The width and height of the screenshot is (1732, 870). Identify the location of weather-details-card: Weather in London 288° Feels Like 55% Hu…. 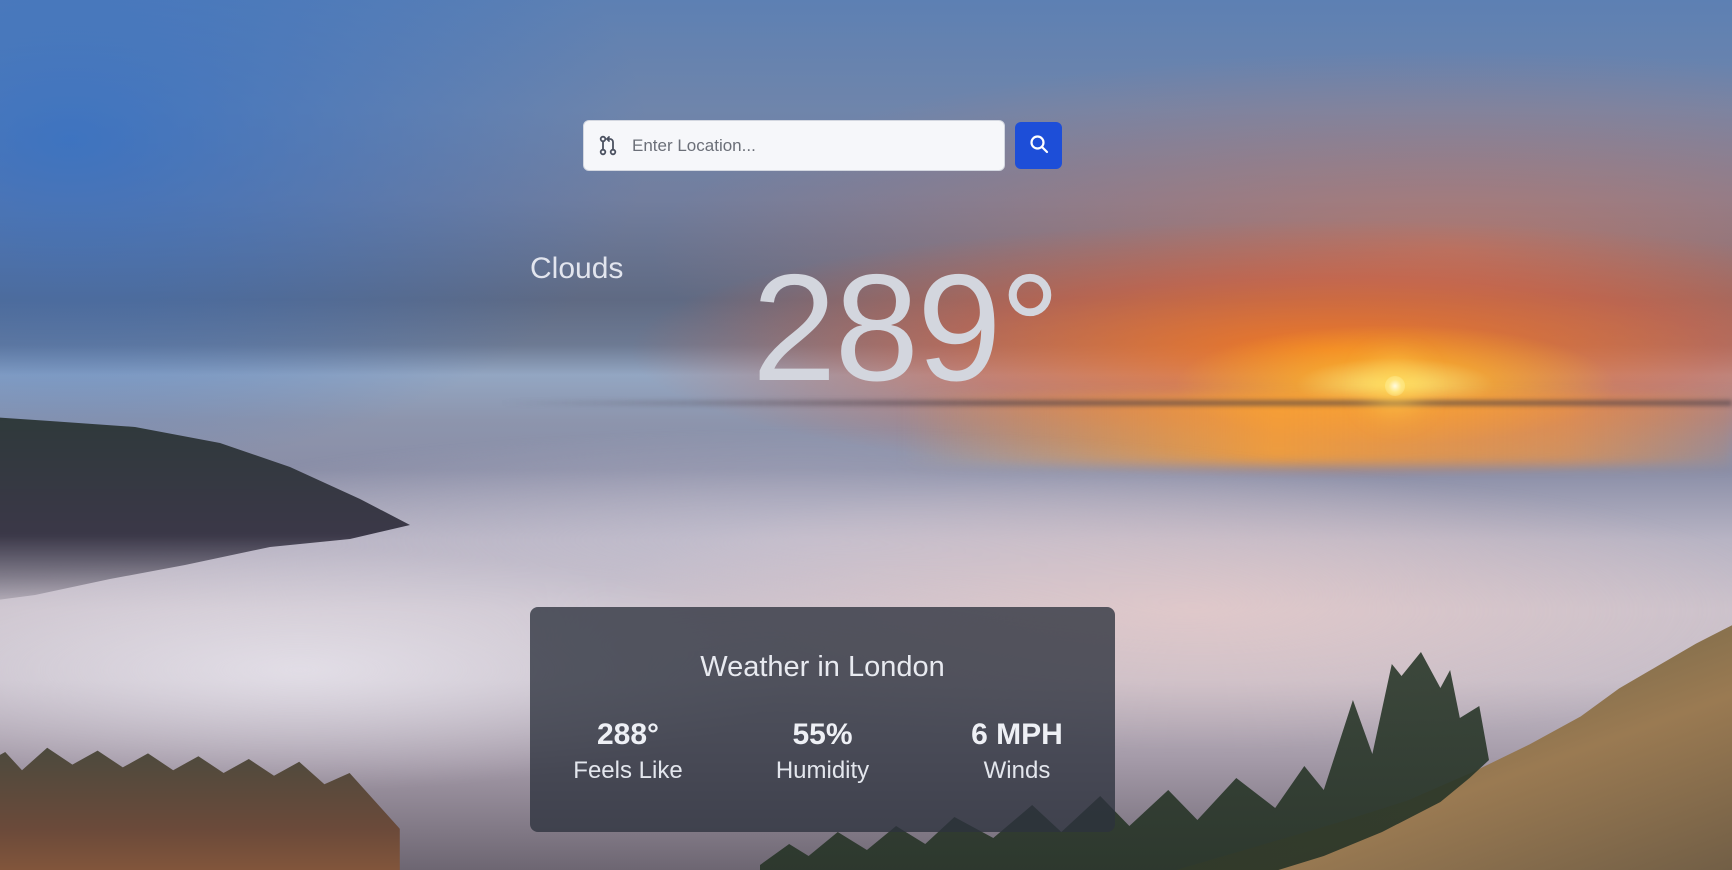
(822, 719).